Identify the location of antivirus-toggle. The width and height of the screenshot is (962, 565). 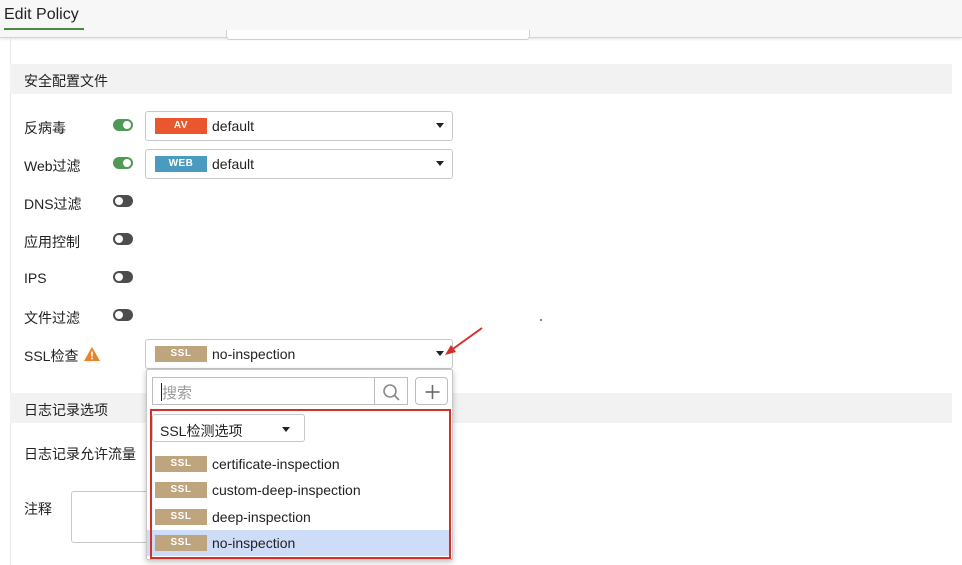
(123, 125).